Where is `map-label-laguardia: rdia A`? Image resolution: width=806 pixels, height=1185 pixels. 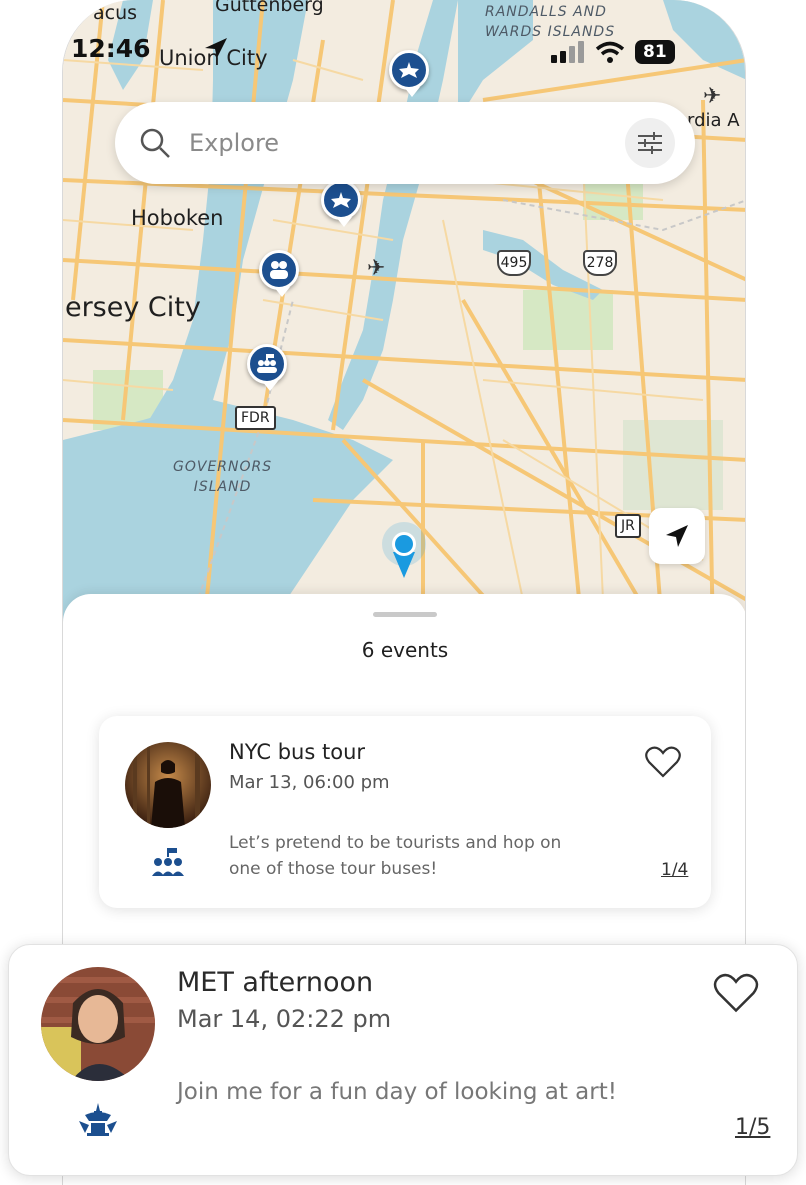
map-label-laguardia: rdia A is located at coordinates (713, 120).